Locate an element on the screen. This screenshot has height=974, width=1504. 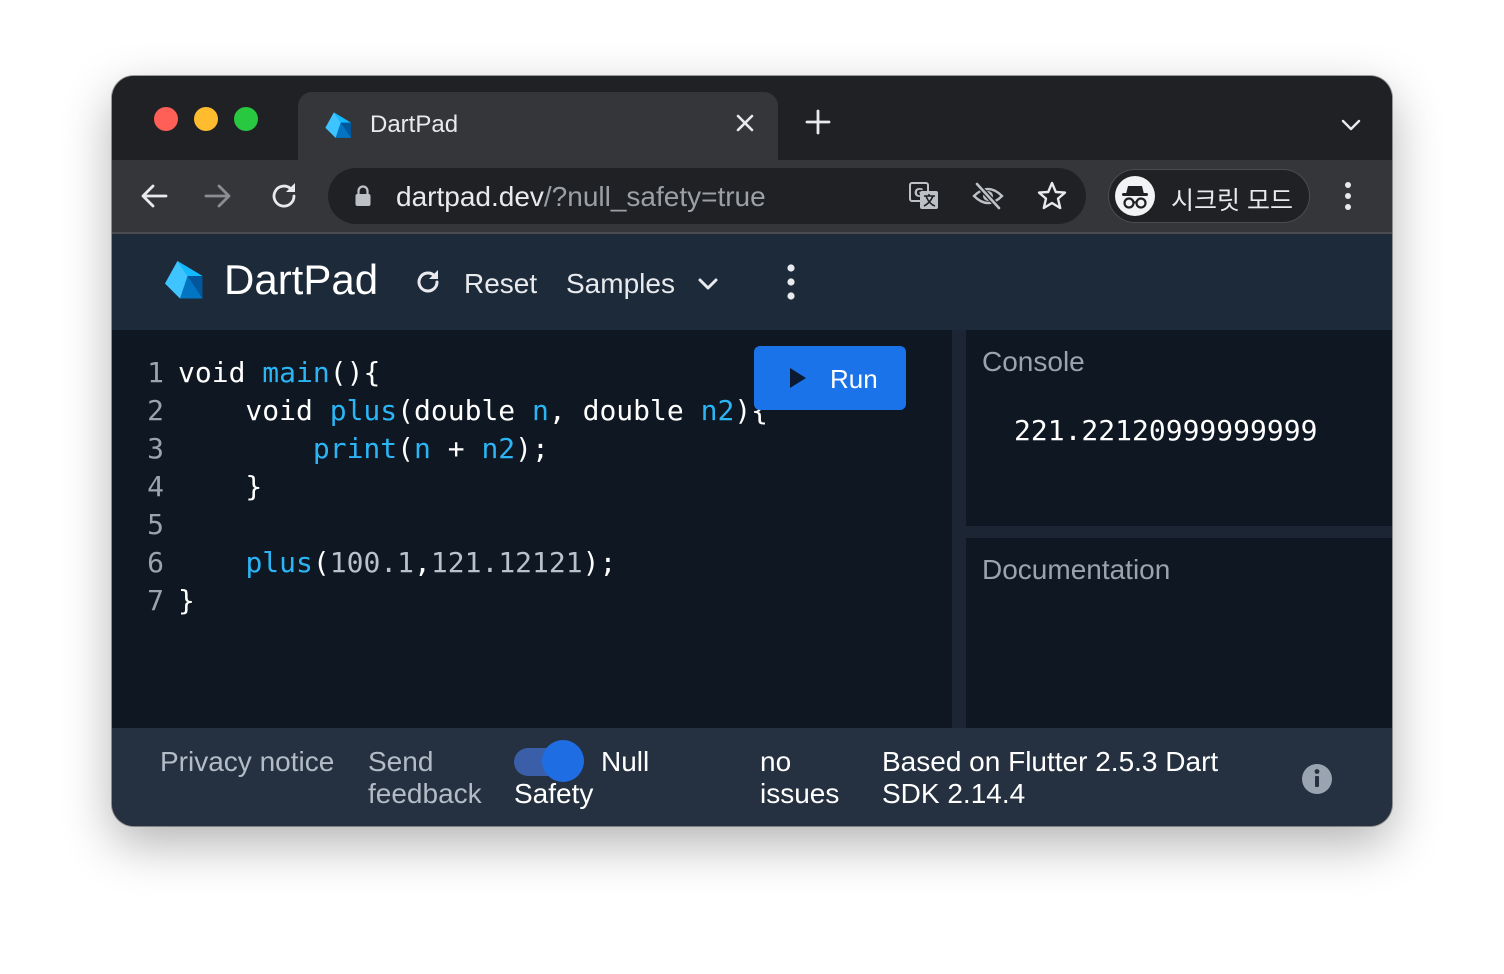
url-text: dartpad.dev/?null_safety=true is located at coordinates (581, 197).